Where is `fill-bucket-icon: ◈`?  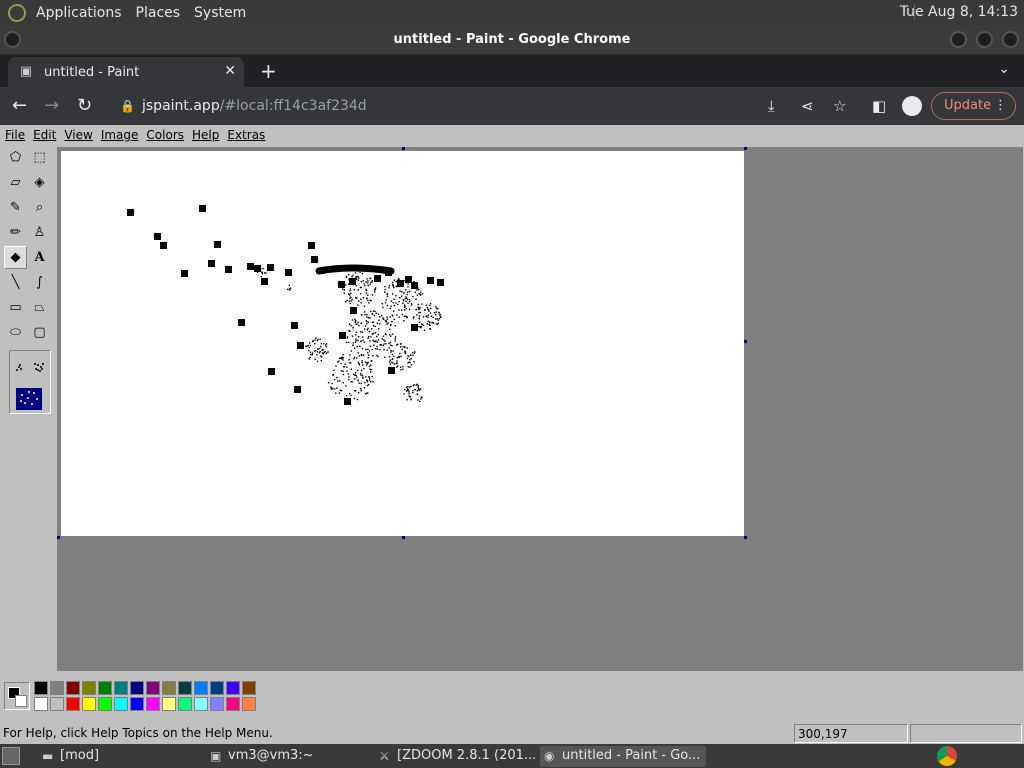 fill-bucket-icon: ◈ is located at coordinates (39, 182).